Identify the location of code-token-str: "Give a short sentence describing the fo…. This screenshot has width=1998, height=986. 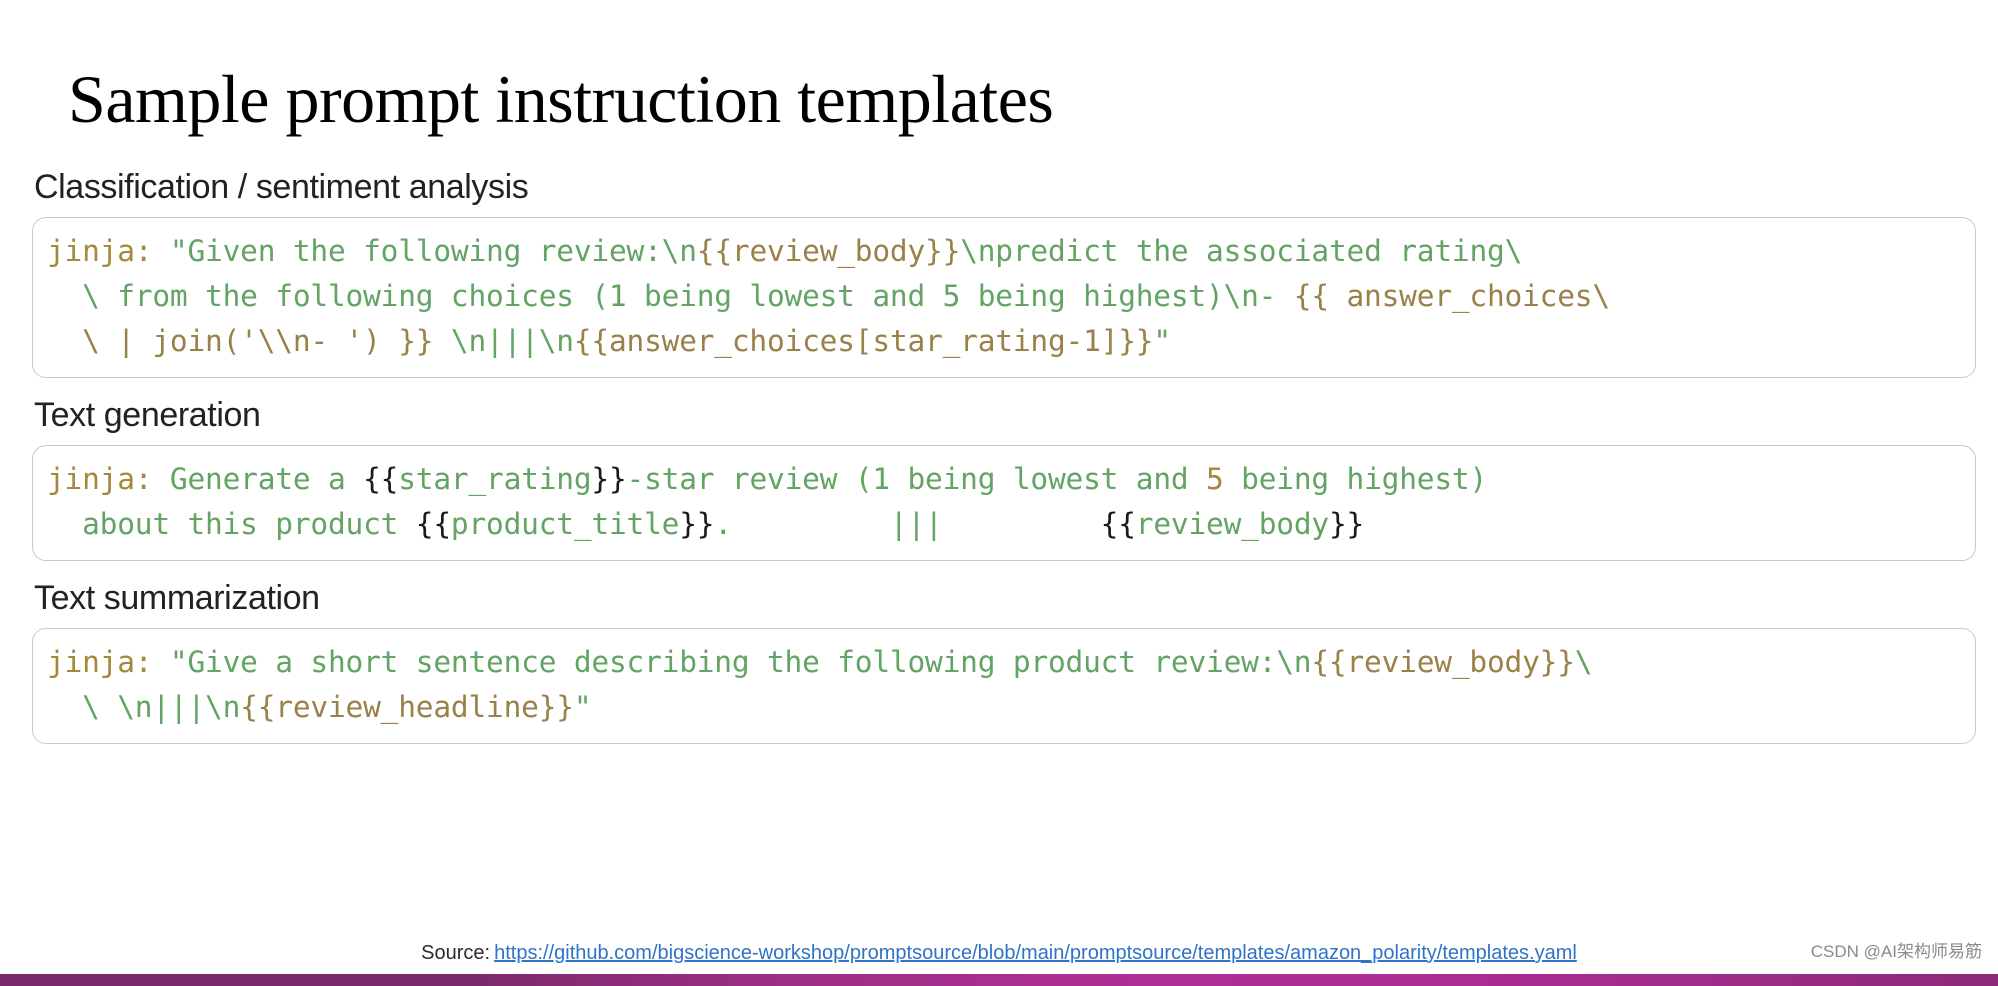
(732, 662).